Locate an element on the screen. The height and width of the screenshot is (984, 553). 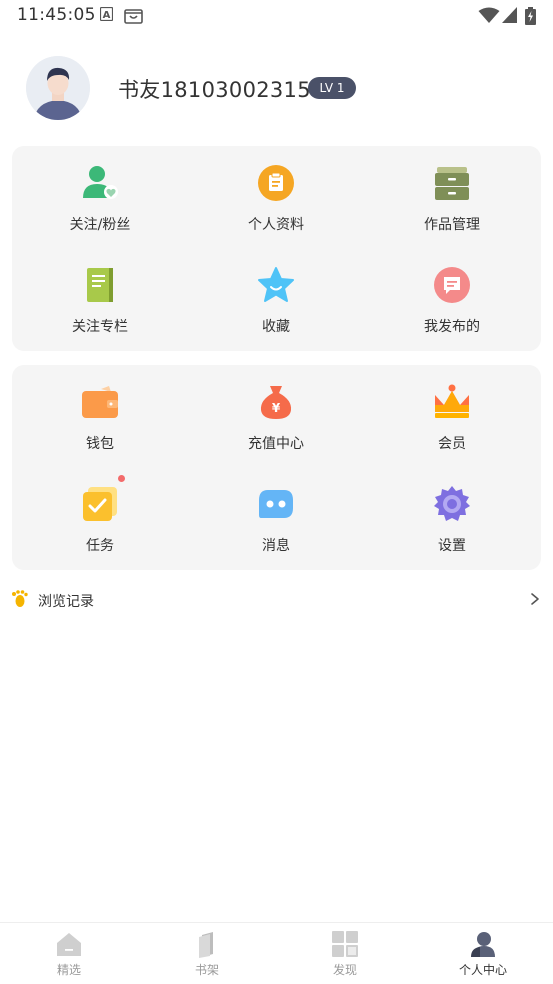
messages-button: 消息 is located at coordinates (276, 516).